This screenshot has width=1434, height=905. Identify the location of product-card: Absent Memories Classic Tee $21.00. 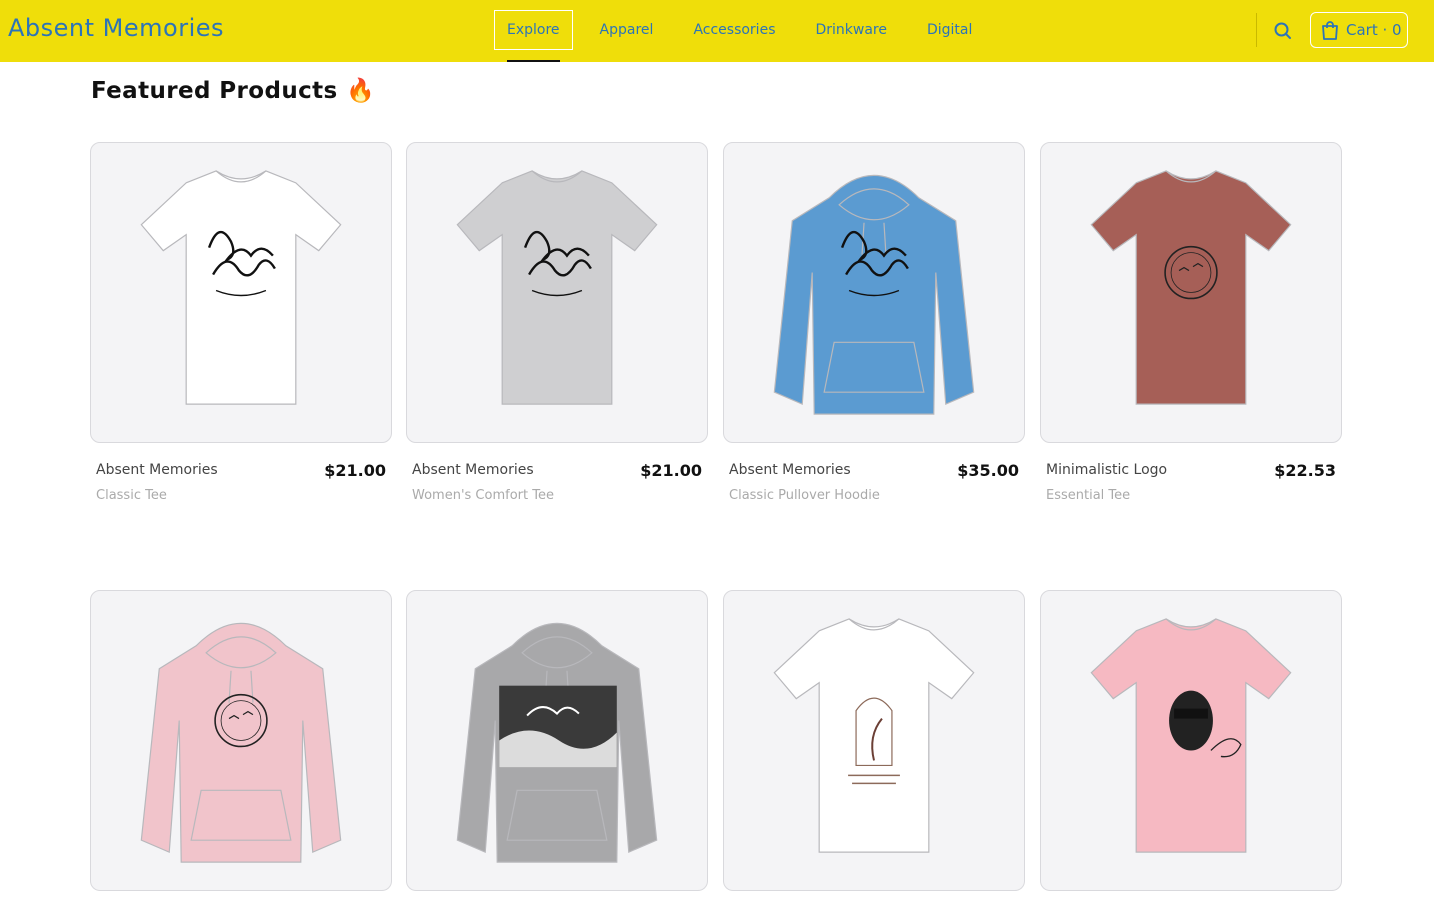
(241, 327).